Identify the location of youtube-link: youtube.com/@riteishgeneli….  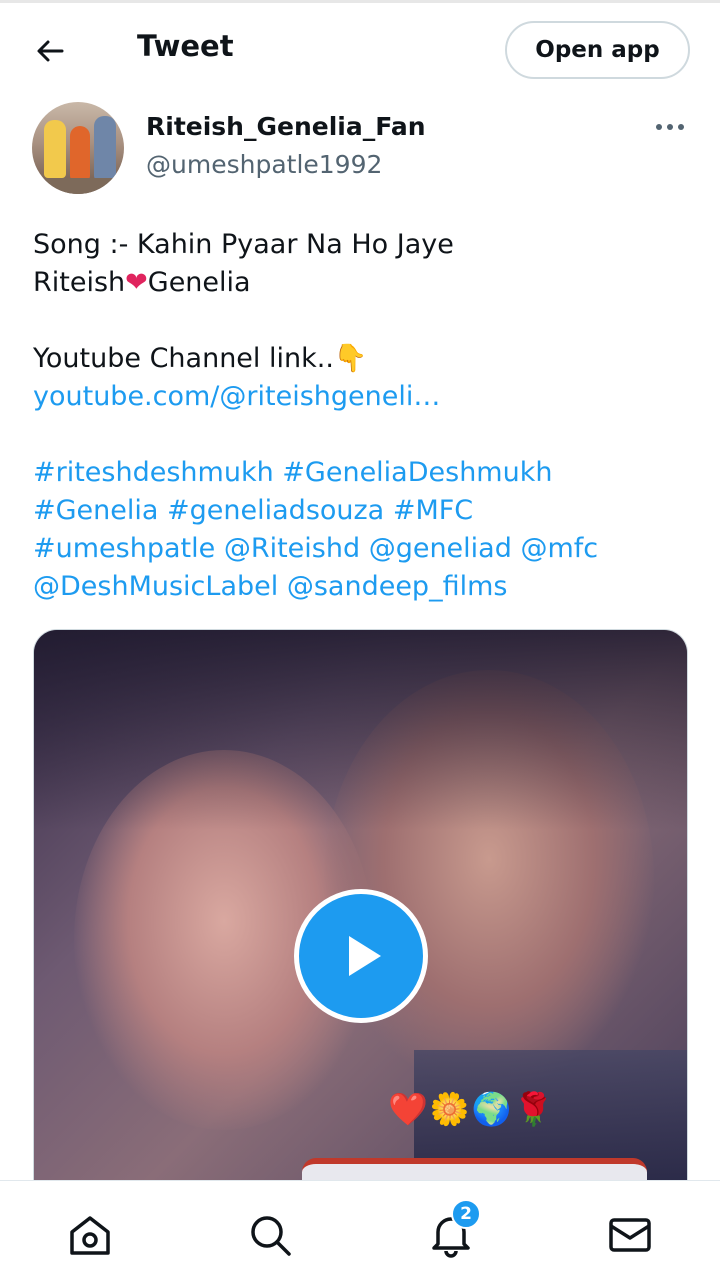
(363, 397).